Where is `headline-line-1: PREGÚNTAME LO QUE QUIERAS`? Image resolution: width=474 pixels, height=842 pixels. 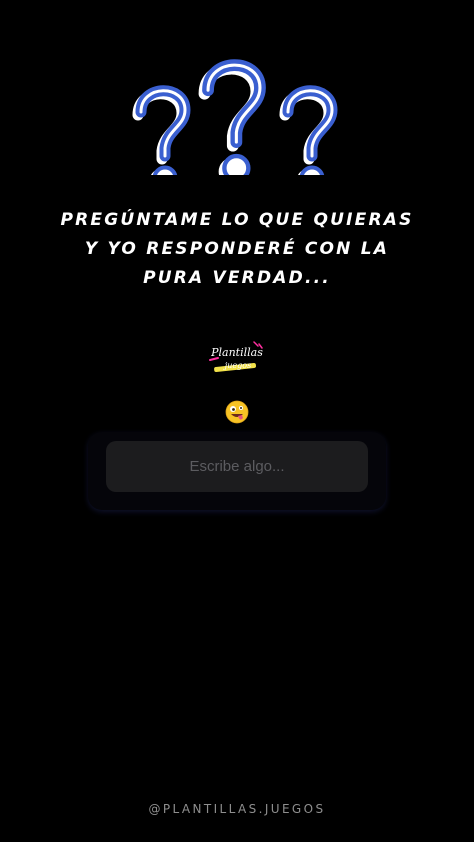 headline-line-1: PREGÚNTAME LO QUE QUIERAS is located at coordinates (237, 220).